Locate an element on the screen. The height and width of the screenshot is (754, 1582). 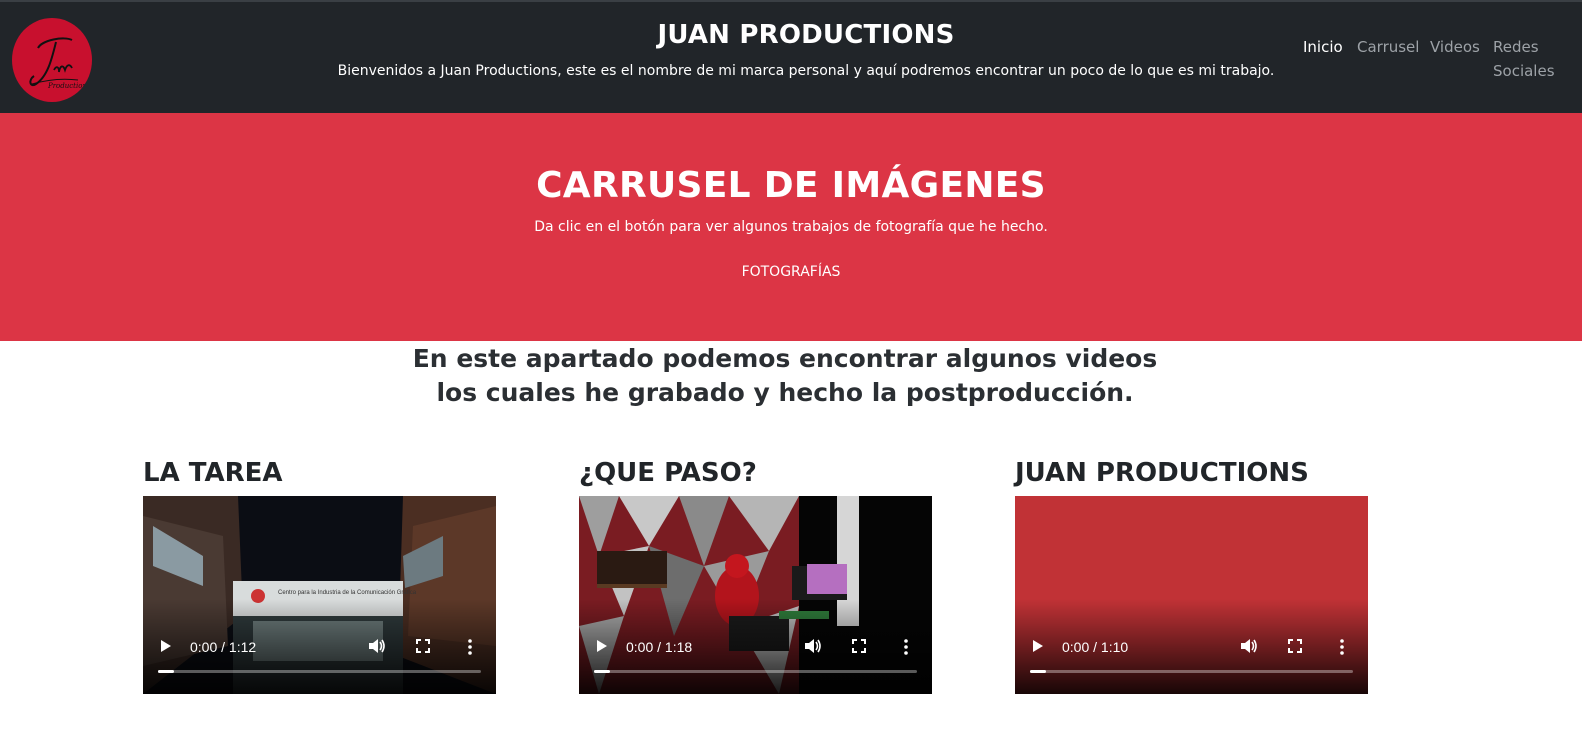
video-player: 0:00 / 1:10 is located at coordinates (1191, 595).